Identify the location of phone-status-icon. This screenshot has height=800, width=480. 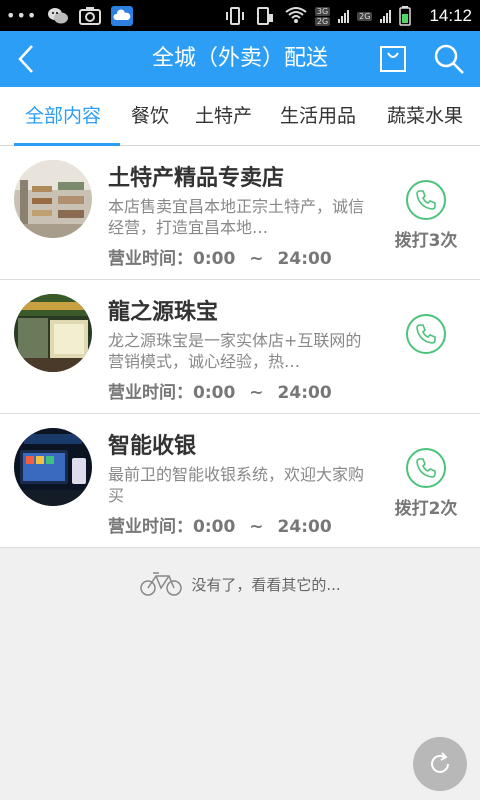
(266, 16).